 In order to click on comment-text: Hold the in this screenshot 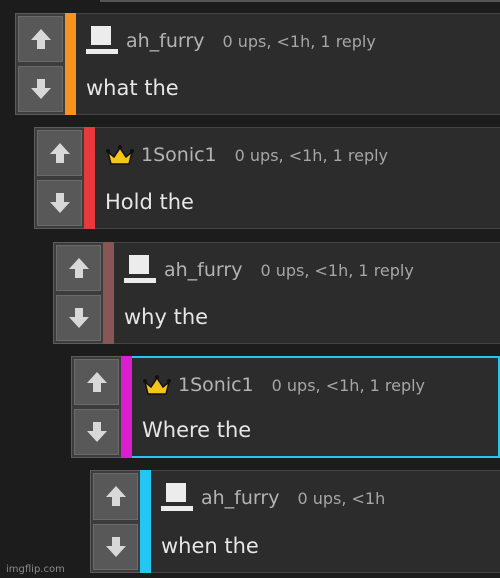, I will do `click(149, 202)`.